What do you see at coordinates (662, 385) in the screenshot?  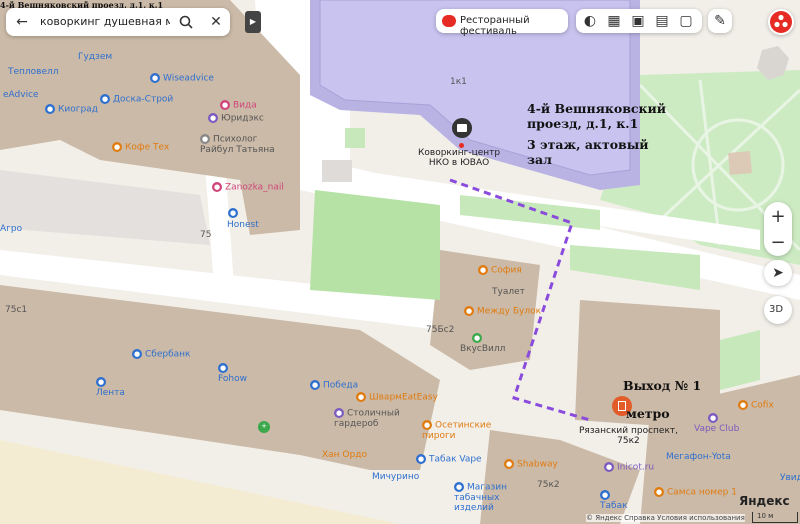 I see `annotation-exit: Выход № 1` at bounding box center [662, 385].